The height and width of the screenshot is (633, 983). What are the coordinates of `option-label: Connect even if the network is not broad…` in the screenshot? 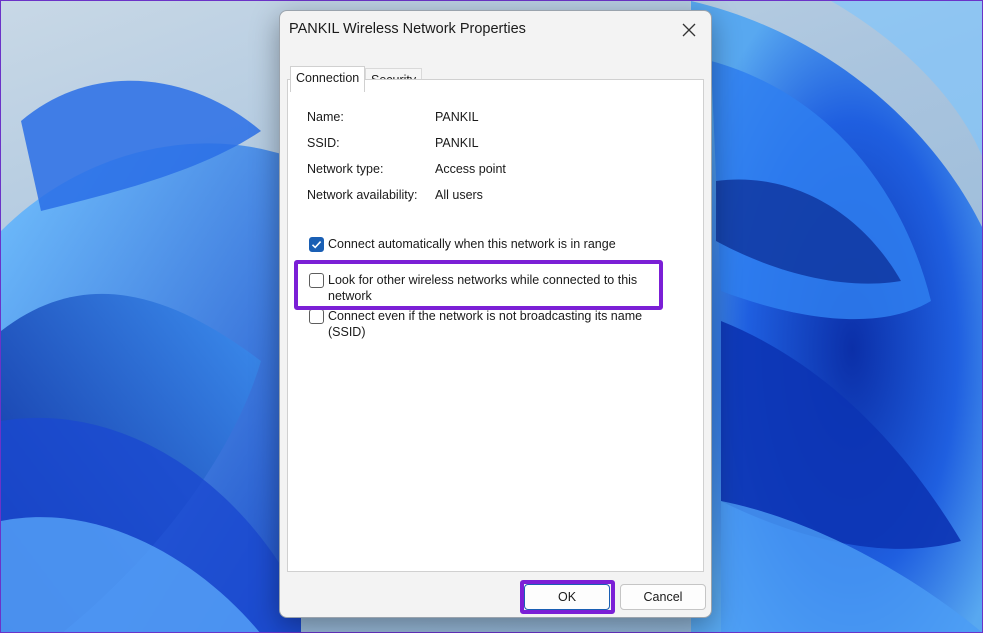 It's located at (485, 324).